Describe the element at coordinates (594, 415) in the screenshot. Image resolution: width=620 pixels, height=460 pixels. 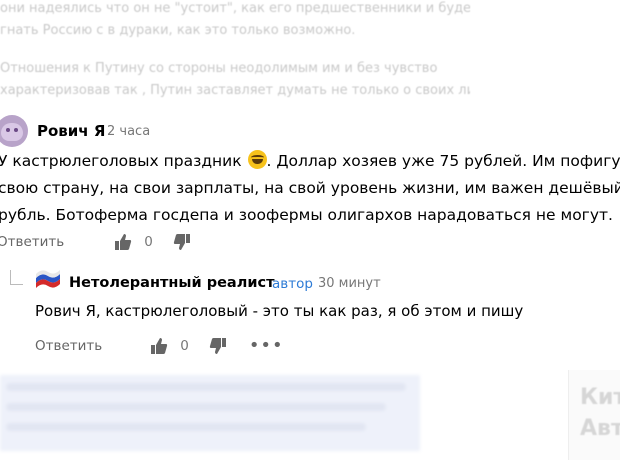
I see `side-card` at that location.